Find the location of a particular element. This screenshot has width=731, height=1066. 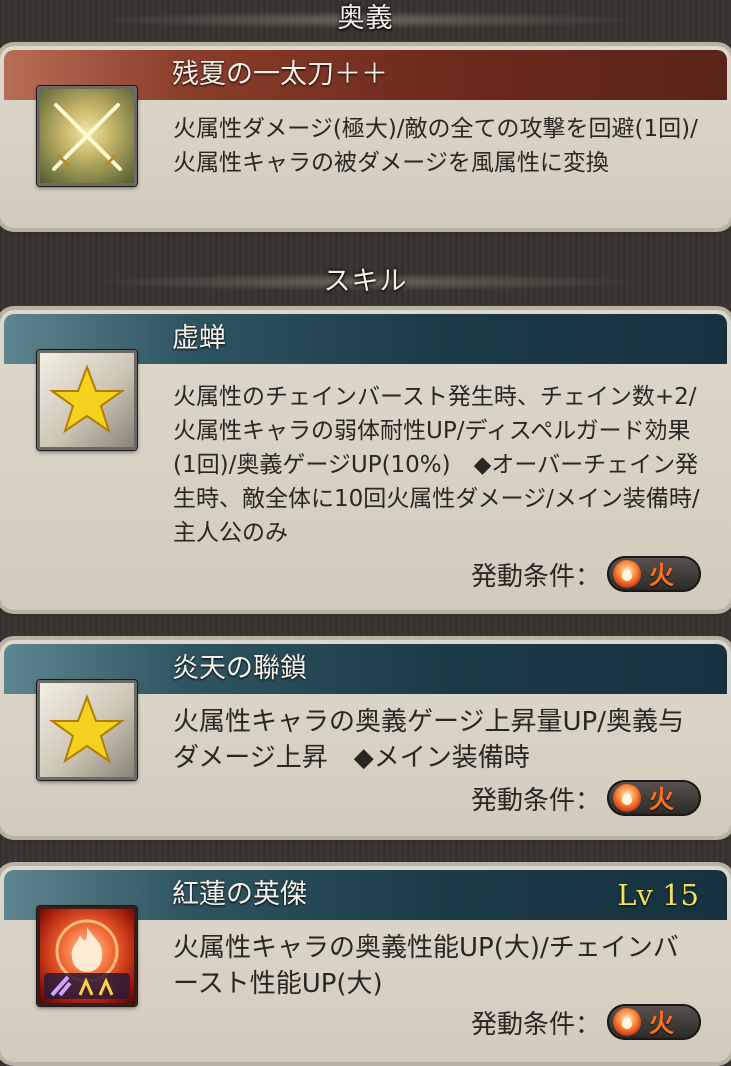

ougi-section-title: 奥義 is located at coordinates (365, 18).